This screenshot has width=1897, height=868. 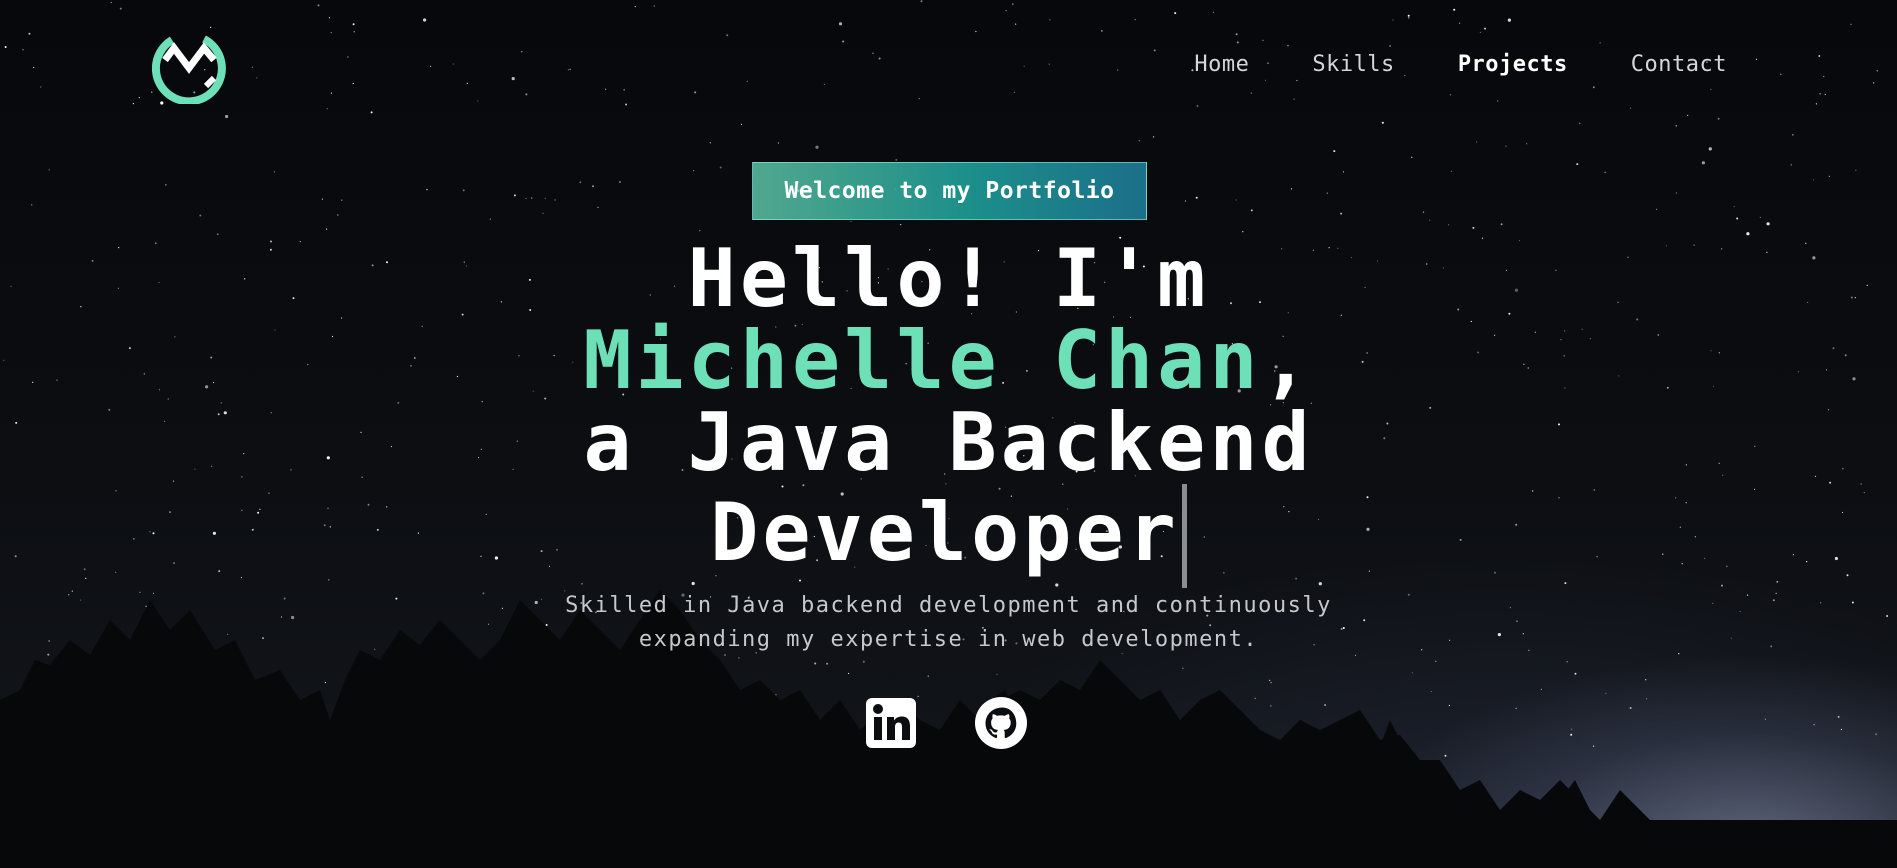 I want to click on github-icon, so click(x=1001, y=723).